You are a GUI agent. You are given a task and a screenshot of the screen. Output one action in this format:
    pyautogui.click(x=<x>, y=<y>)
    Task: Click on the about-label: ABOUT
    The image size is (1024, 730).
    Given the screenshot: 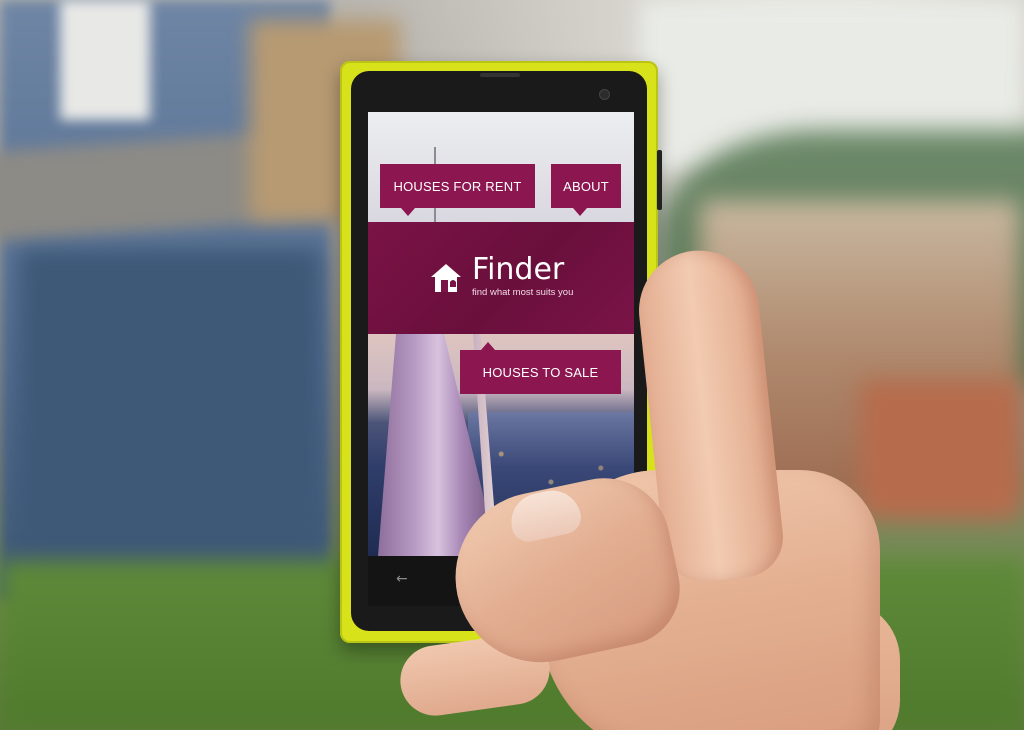 What is the action you would take?
    pyautogui.click(x=586, y=186)
    